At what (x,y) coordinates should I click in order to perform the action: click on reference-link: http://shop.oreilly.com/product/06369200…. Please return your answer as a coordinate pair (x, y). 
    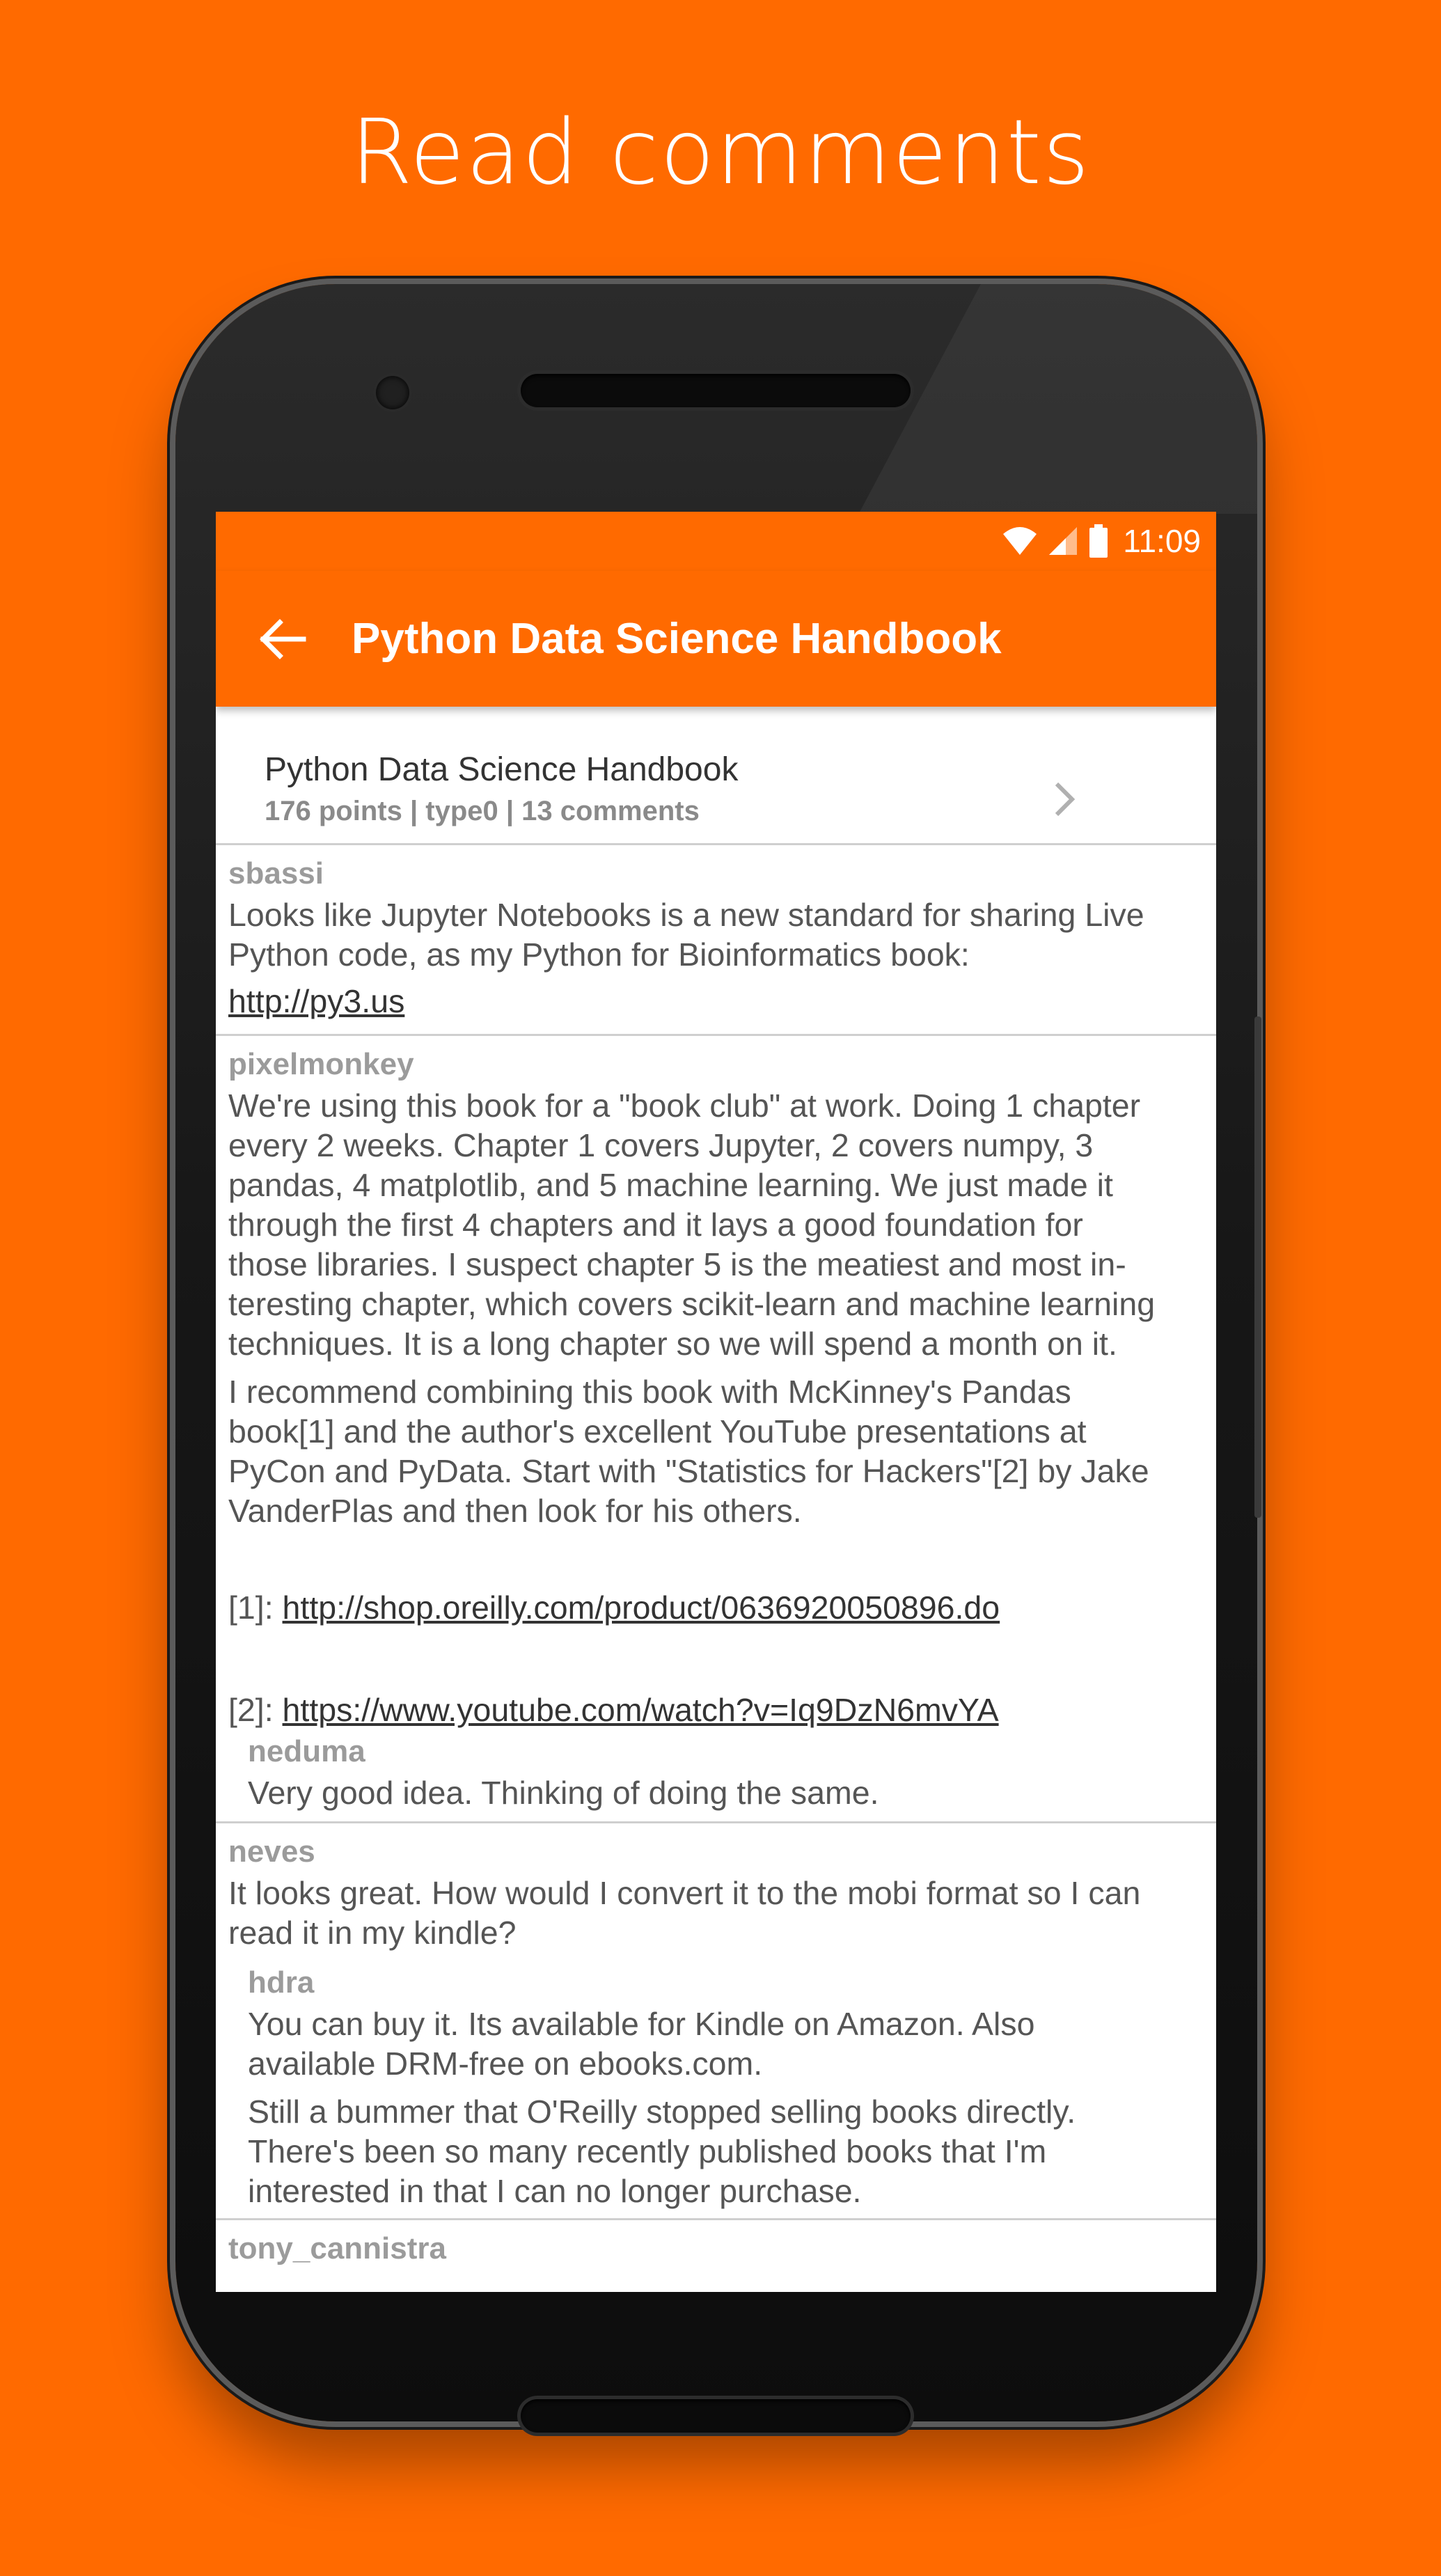
    Looking at the image, I should click on (641, 1607).